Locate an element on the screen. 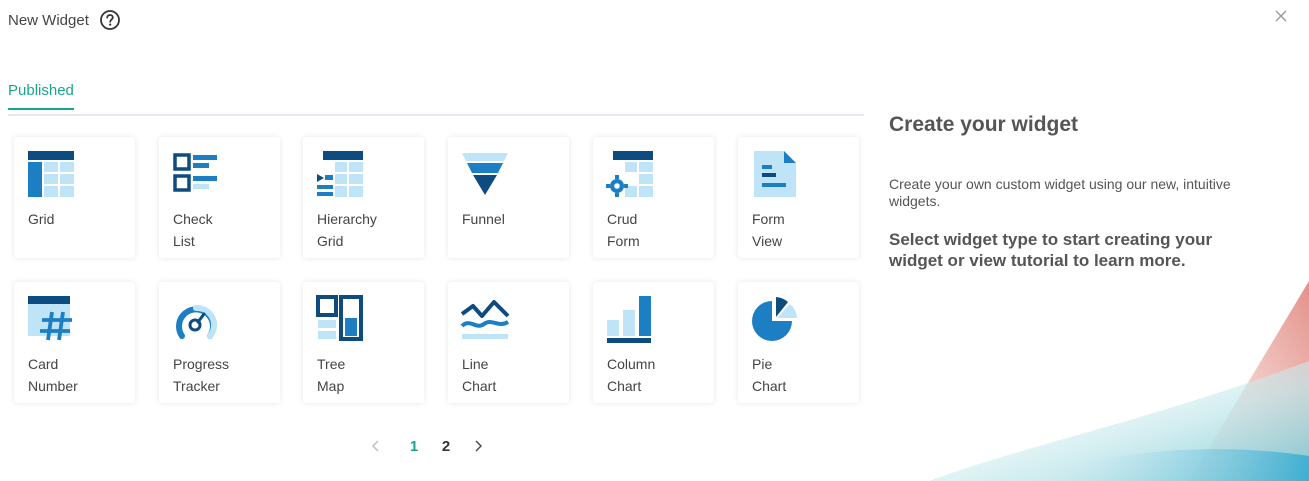 The height and width of the screenshot is (481, 1309). dialog-header: New Widget is located at coordinates (64, 20).